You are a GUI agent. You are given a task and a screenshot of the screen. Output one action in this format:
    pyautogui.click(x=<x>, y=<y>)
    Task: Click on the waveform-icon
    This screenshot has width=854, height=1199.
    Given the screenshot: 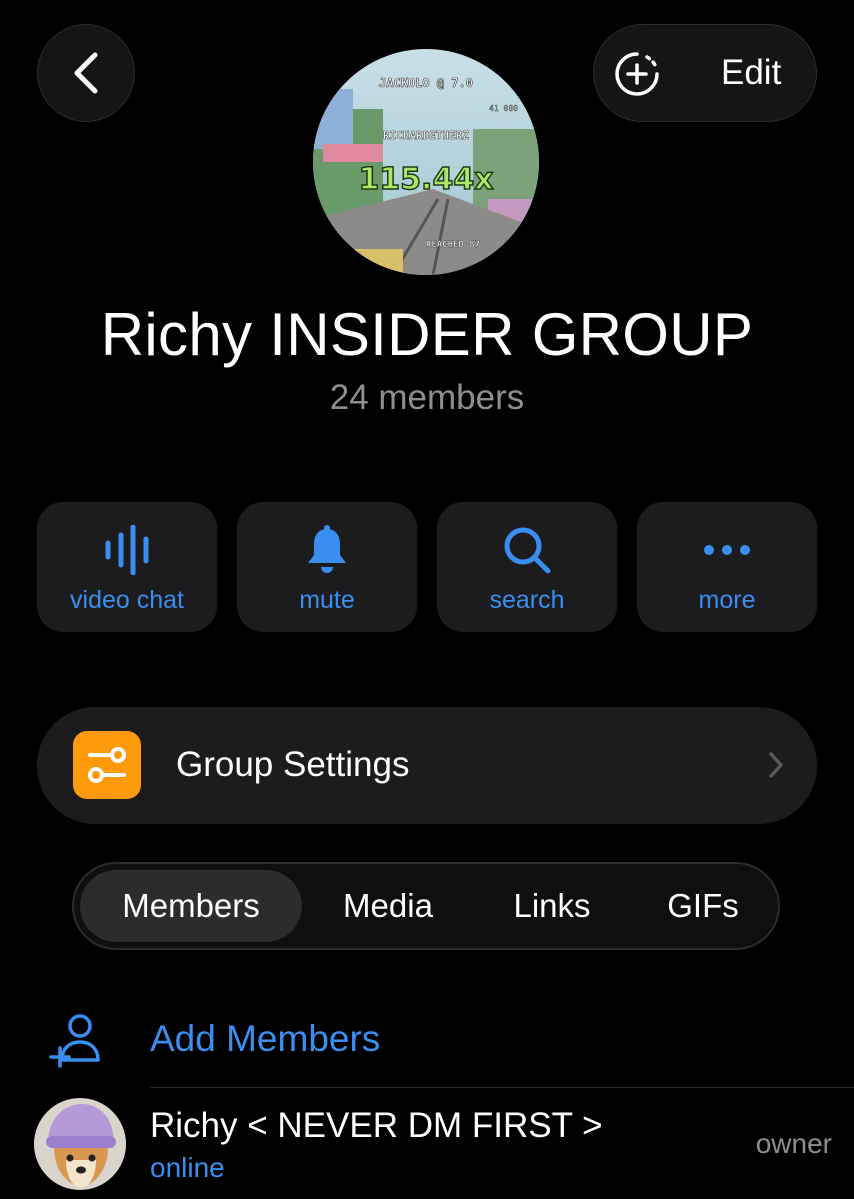 What is the action you would take?
    pyautogui.click(x=127, y=550)
    